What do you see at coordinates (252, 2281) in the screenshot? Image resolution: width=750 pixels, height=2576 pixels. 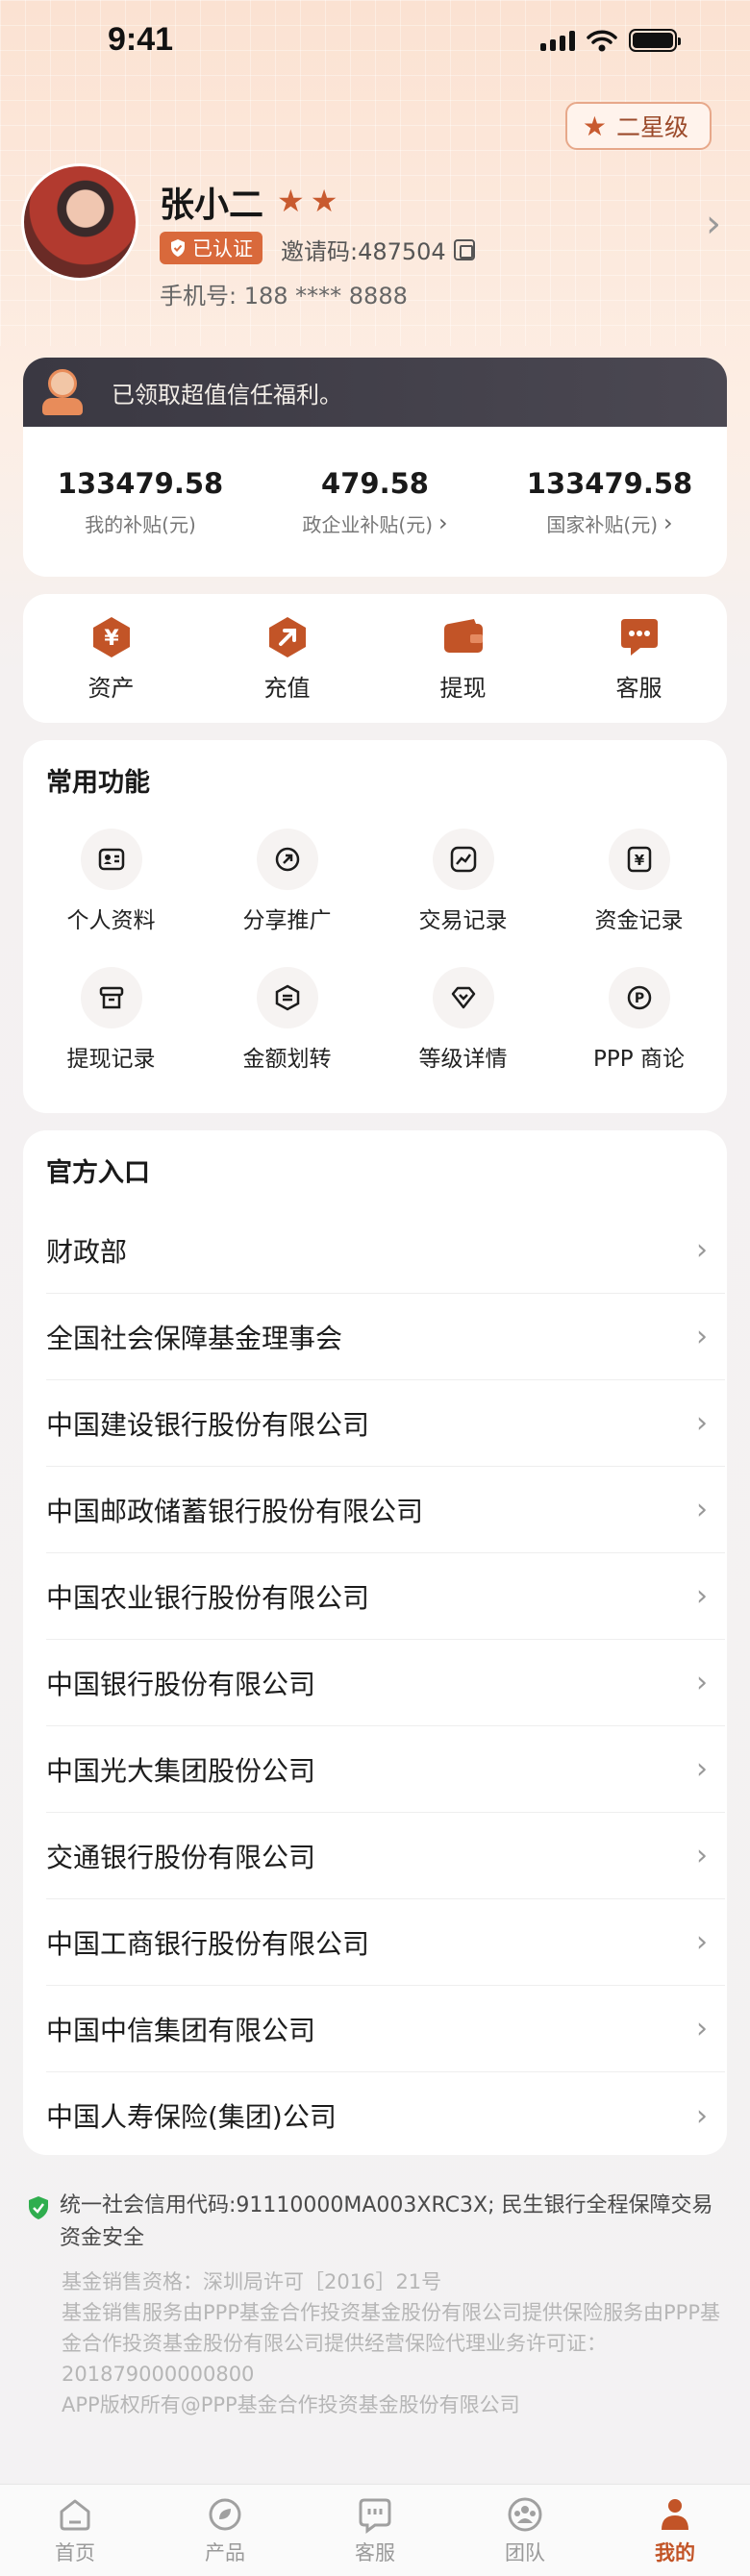 I see `legal-line: 基金销售资格：深圳局许可［2016］21号` at bounding box center [252, 2281].